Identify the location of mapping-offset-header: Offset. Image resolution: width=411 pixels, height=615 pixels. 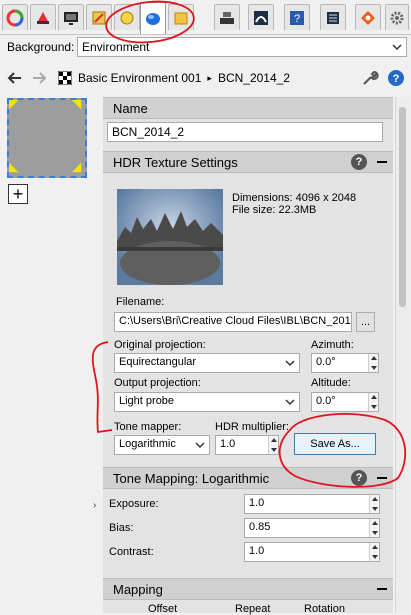
(163, 609).